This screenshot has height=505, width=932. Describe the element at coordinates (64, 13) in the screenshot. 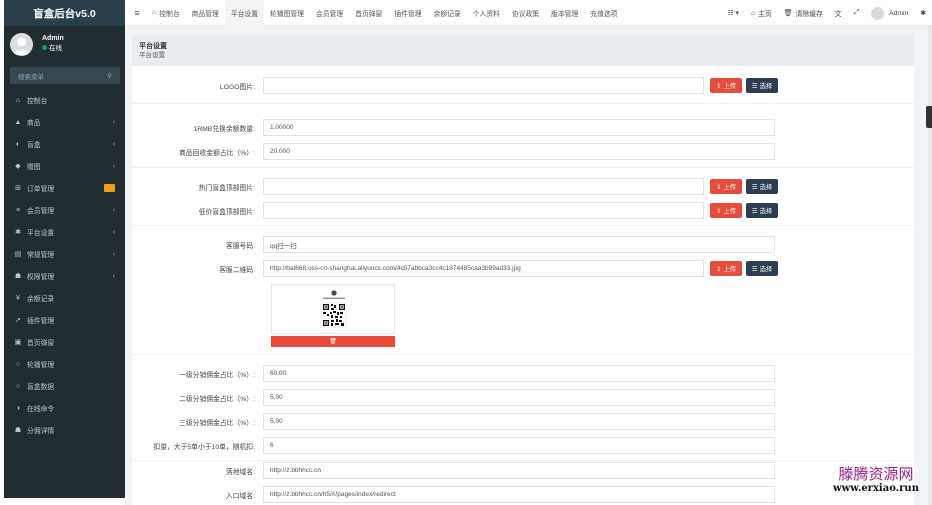

I see `brand-logo: 盲盒后台v5.0` at that location.